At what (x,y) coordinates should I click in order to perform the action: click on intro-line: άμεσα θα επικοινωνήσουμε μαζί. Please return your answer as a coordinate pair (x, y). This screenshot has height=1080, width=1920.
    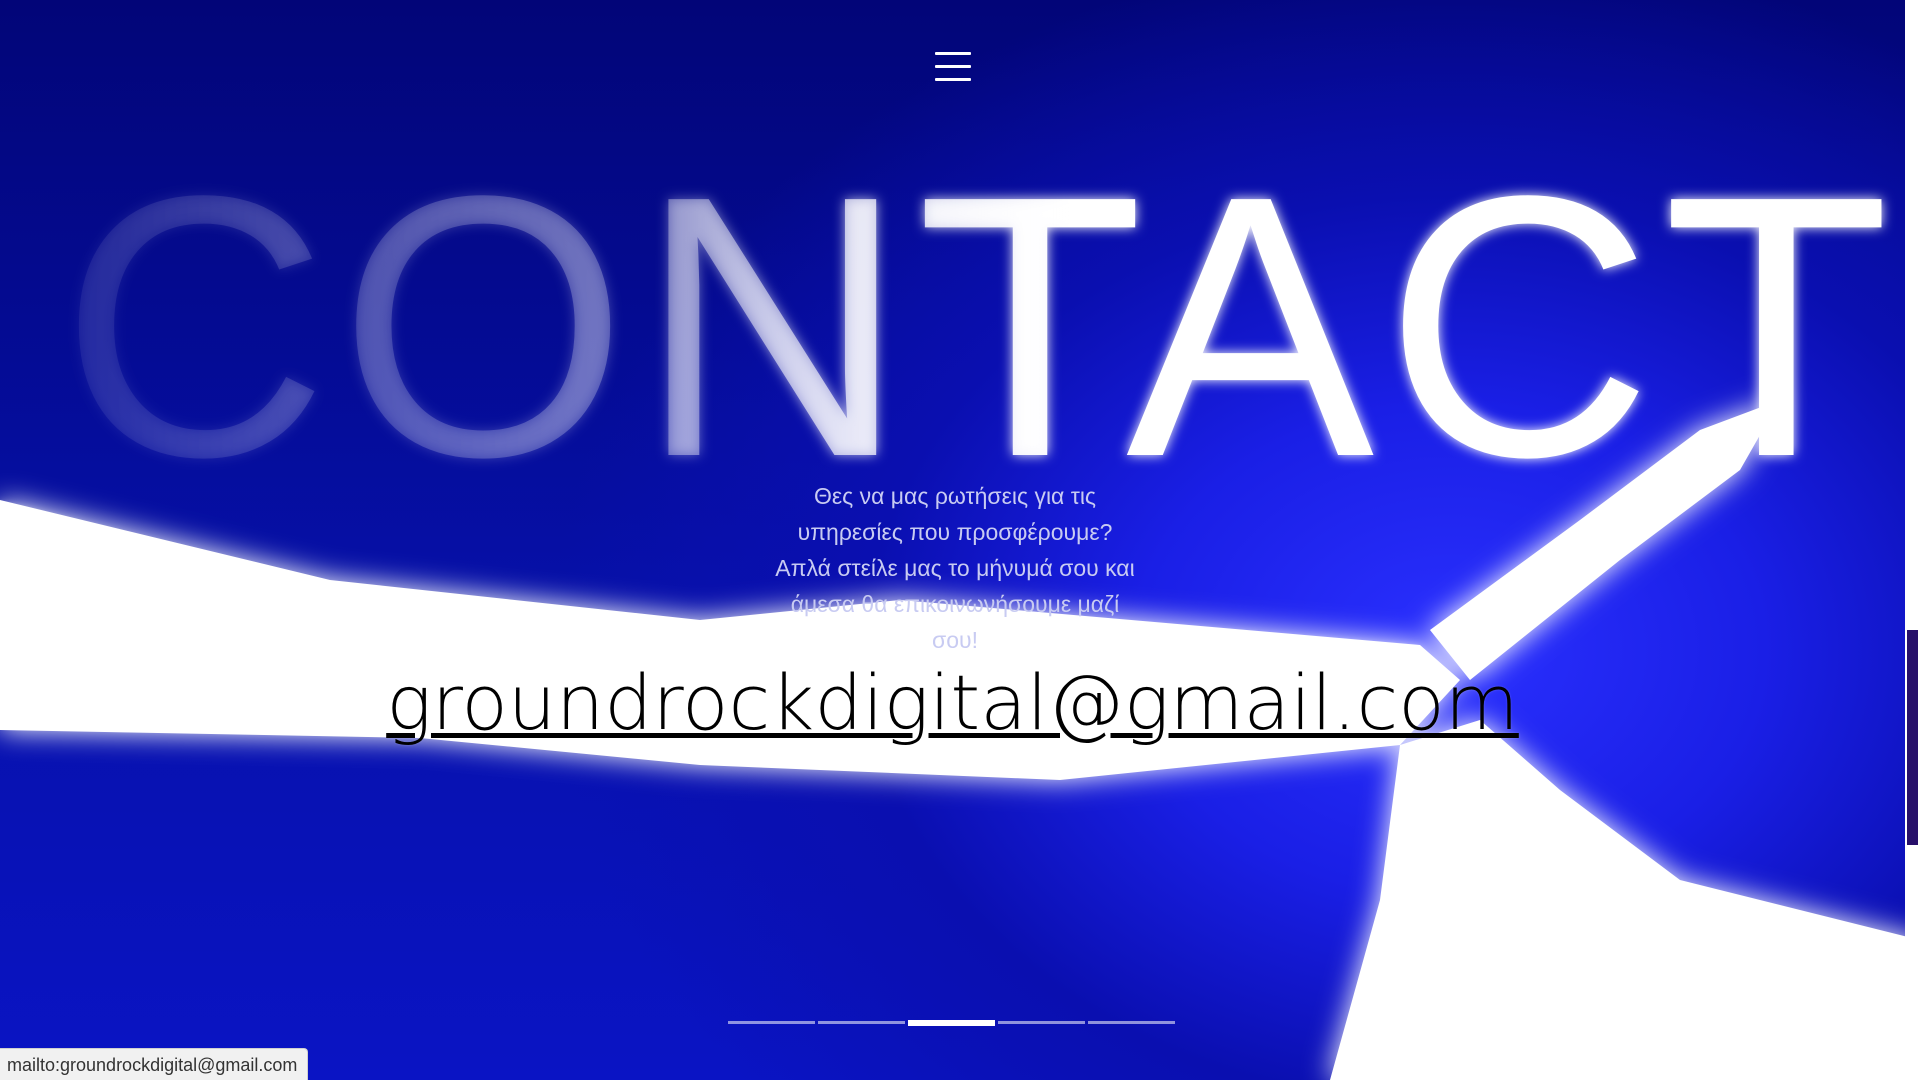
    Looking at the image, I should click on (955, 604).